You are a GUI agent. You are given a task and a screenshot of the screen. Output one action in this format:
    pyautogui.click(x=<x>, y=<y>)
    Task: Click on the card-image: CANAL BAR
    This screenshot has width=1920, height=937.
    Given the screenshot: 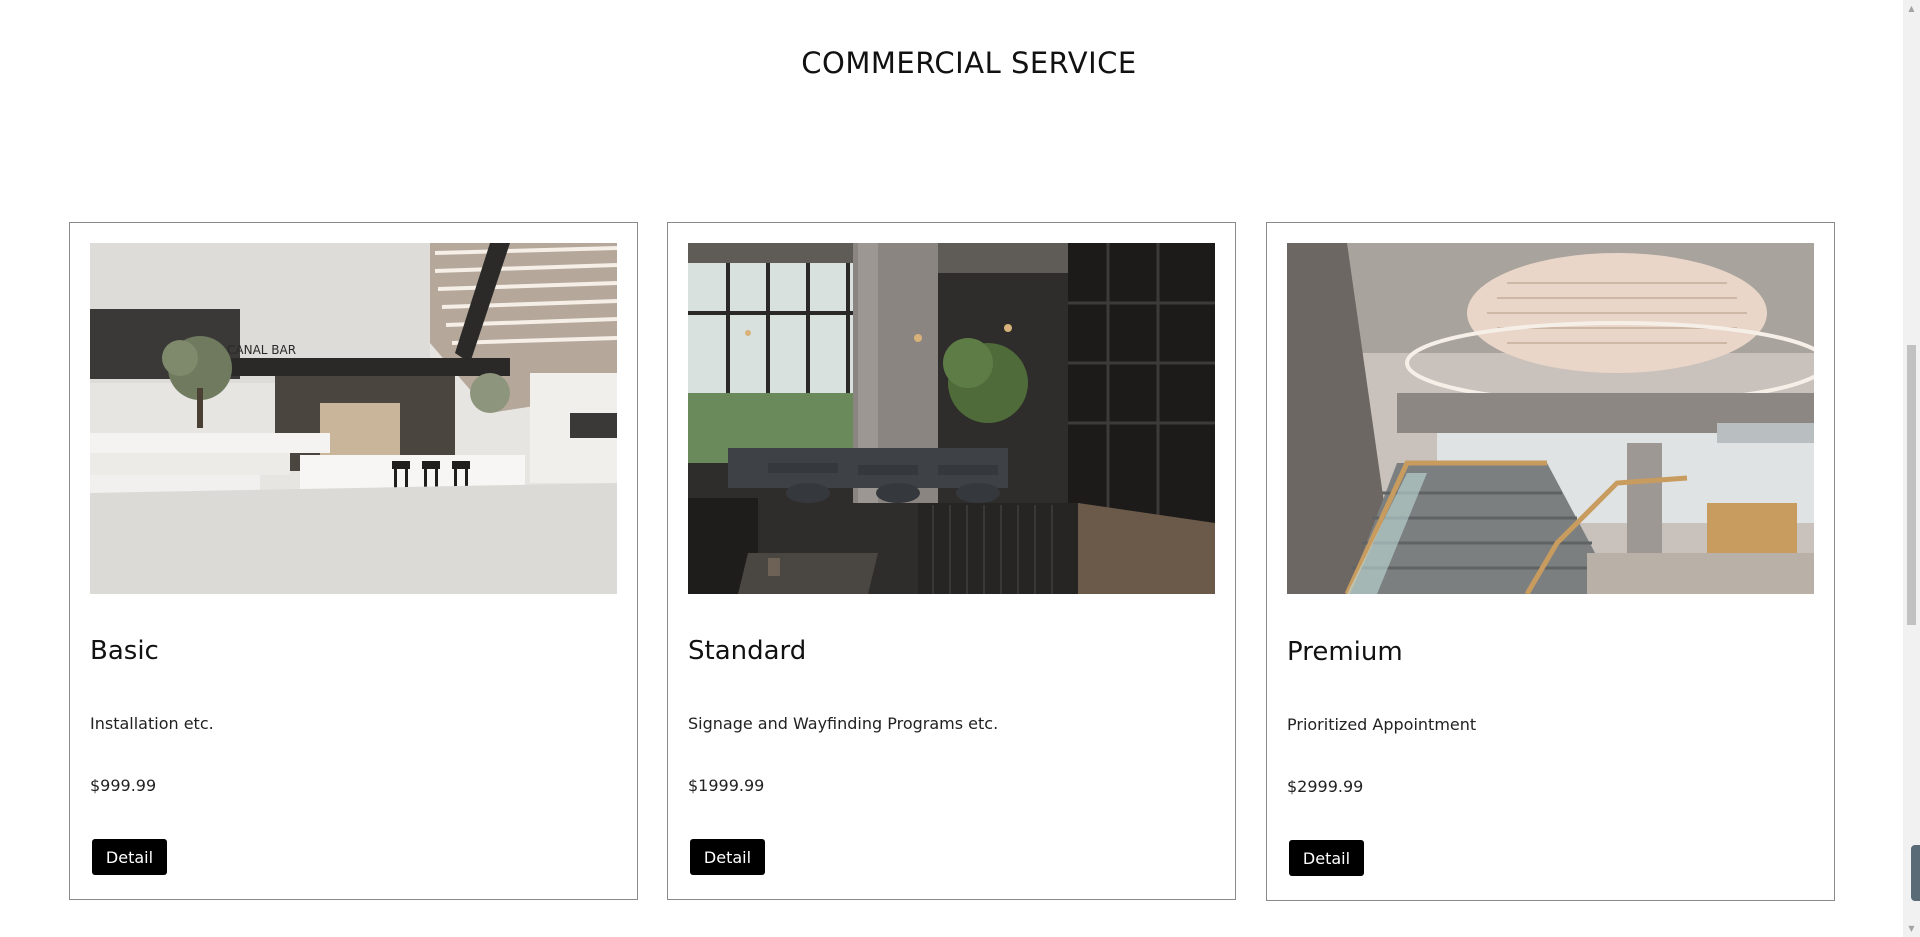 What is the action you would take?
    pyautogui.click(x=353, y=418)
    